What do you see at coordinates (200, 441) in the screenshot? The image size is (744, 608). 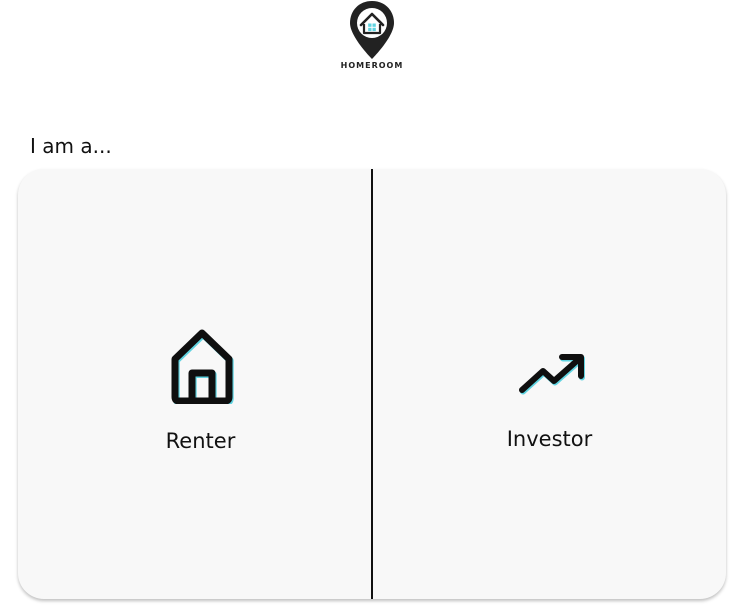 I see `renter-label: Renter` at bounding box center [200, 441].